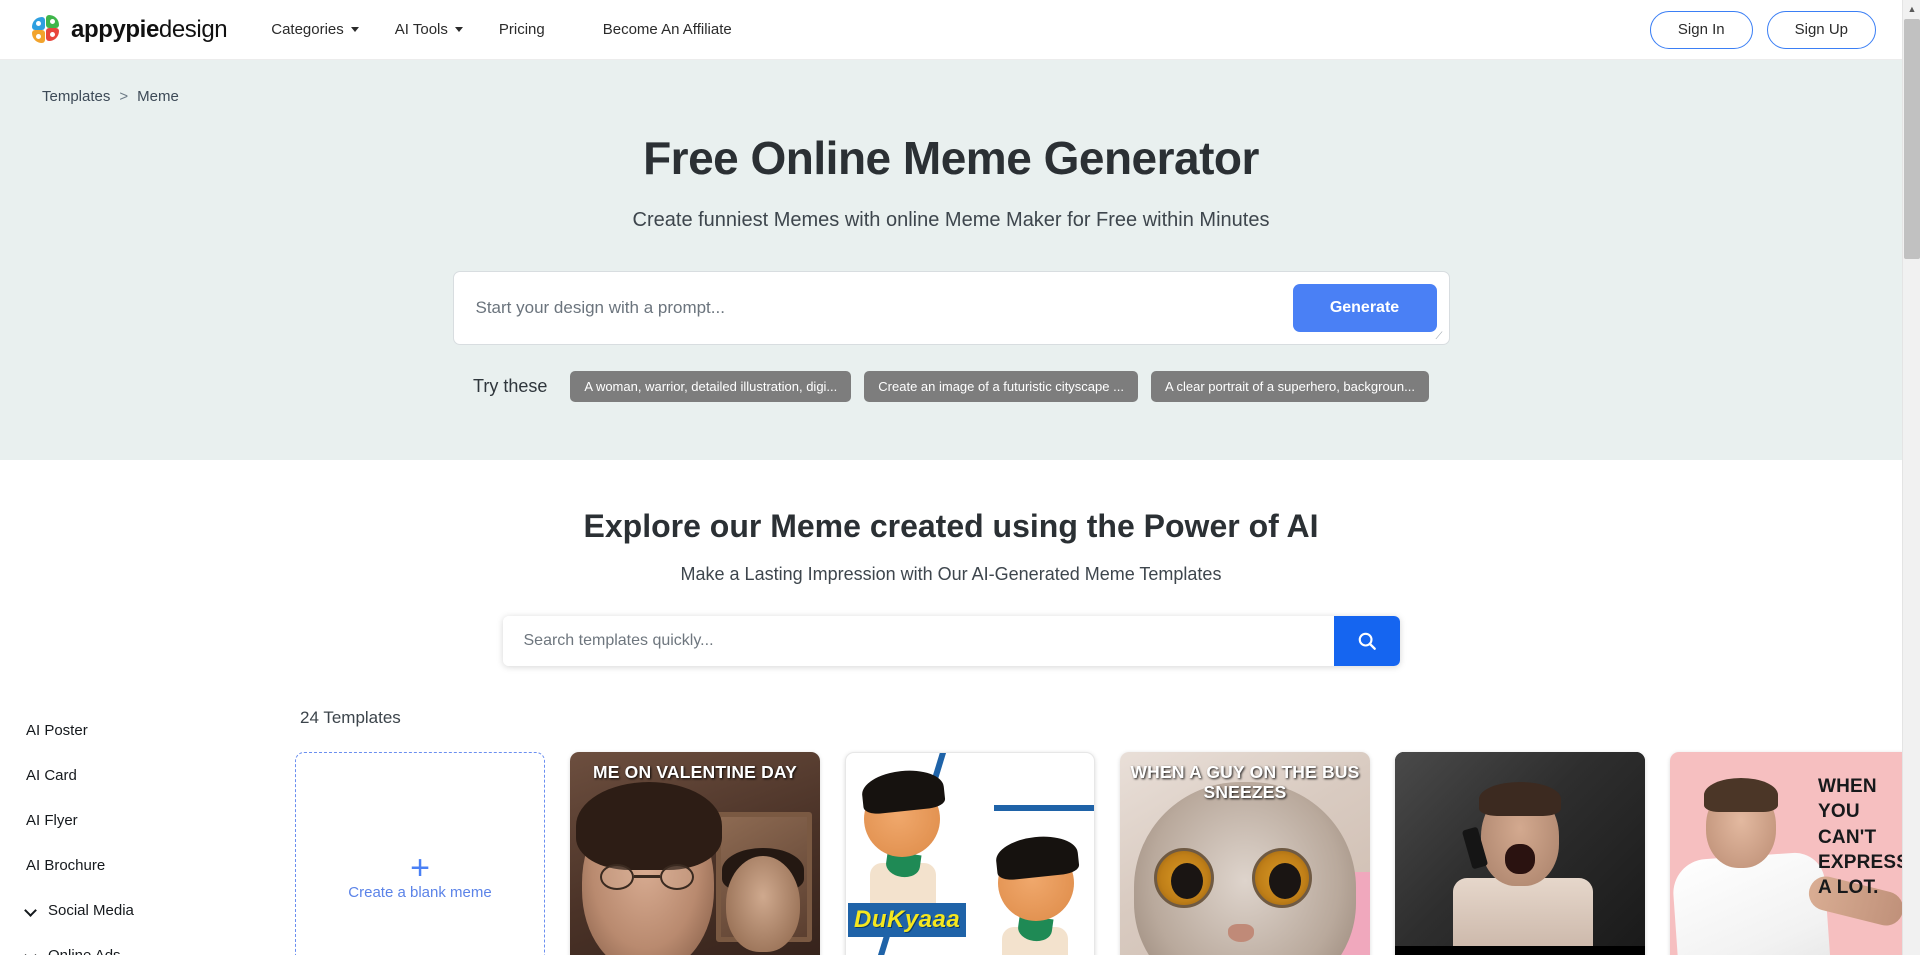 Image resolution: width=1920 pixels, height=955 pixels. I want to click on breadcrumb-meme: Meme, so click(158, 96).